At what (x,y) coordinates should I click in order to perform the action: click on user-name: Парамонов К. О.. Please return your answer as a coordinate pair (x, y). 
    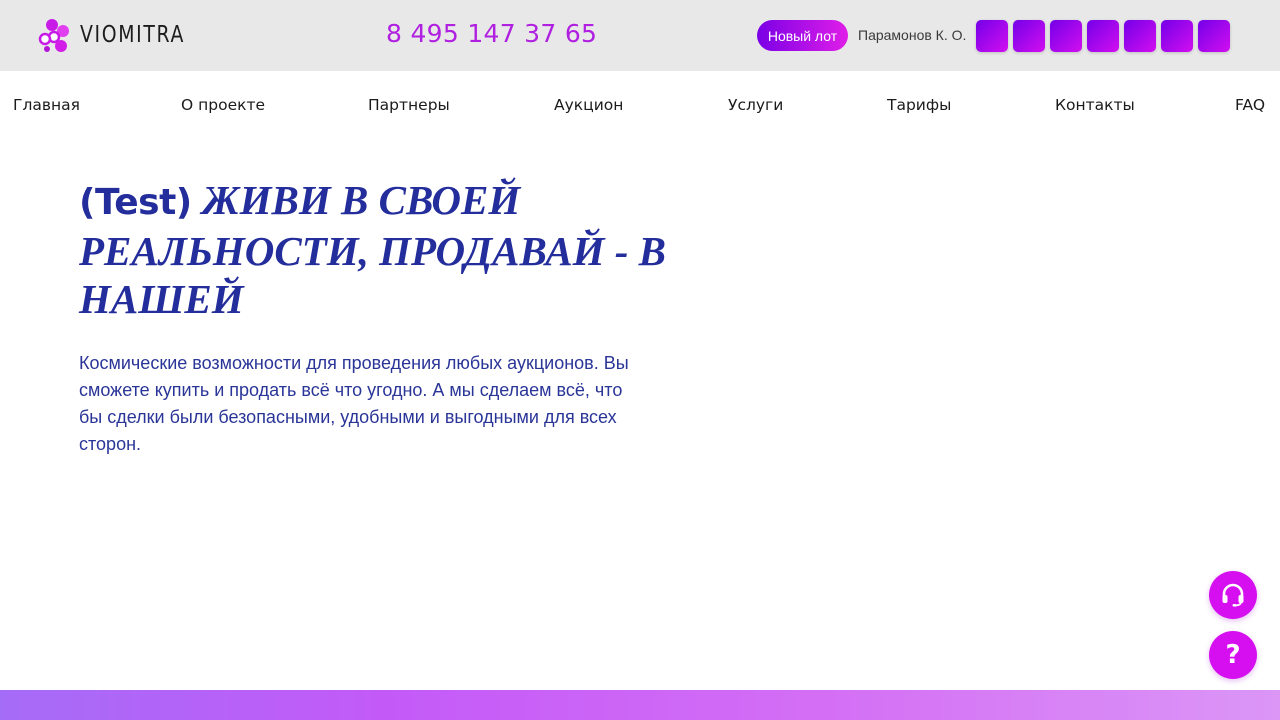
    Looking at the image, I should click on (912, 35).